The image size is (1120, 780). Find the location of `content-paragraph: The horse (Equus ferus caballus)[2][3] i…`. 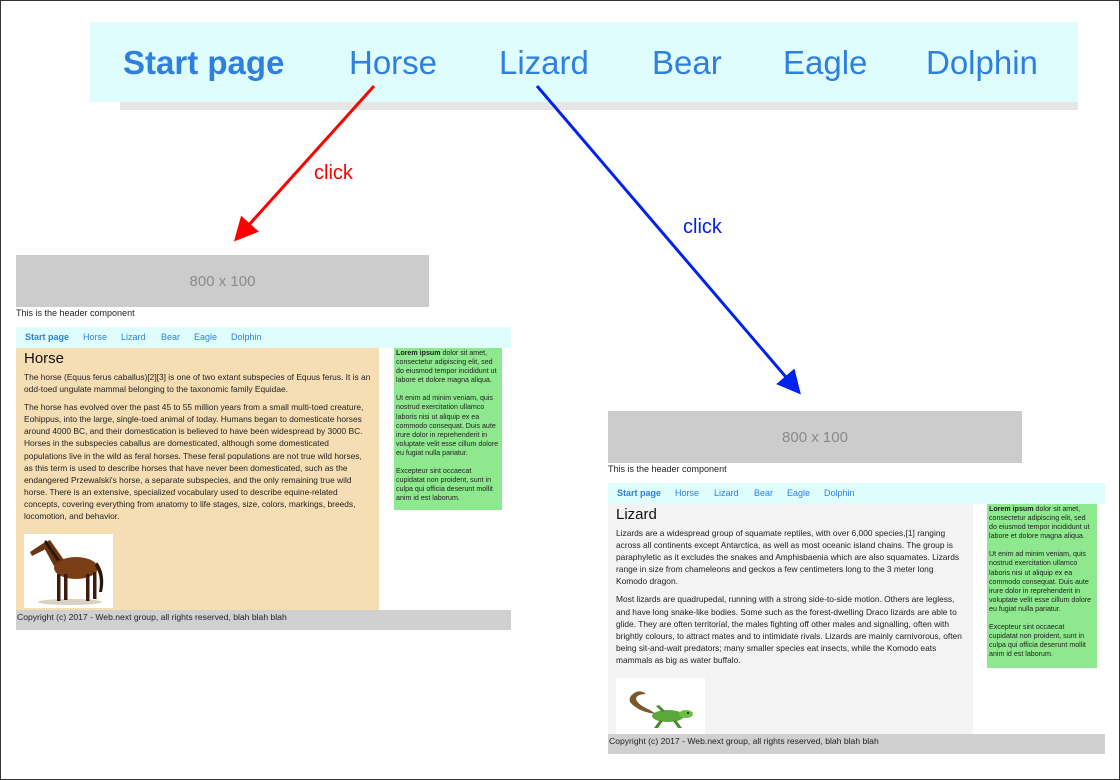

content-paragraph: The horse (Equus ferus caballus)[2][3] i… is located at coordinates (197, 383).